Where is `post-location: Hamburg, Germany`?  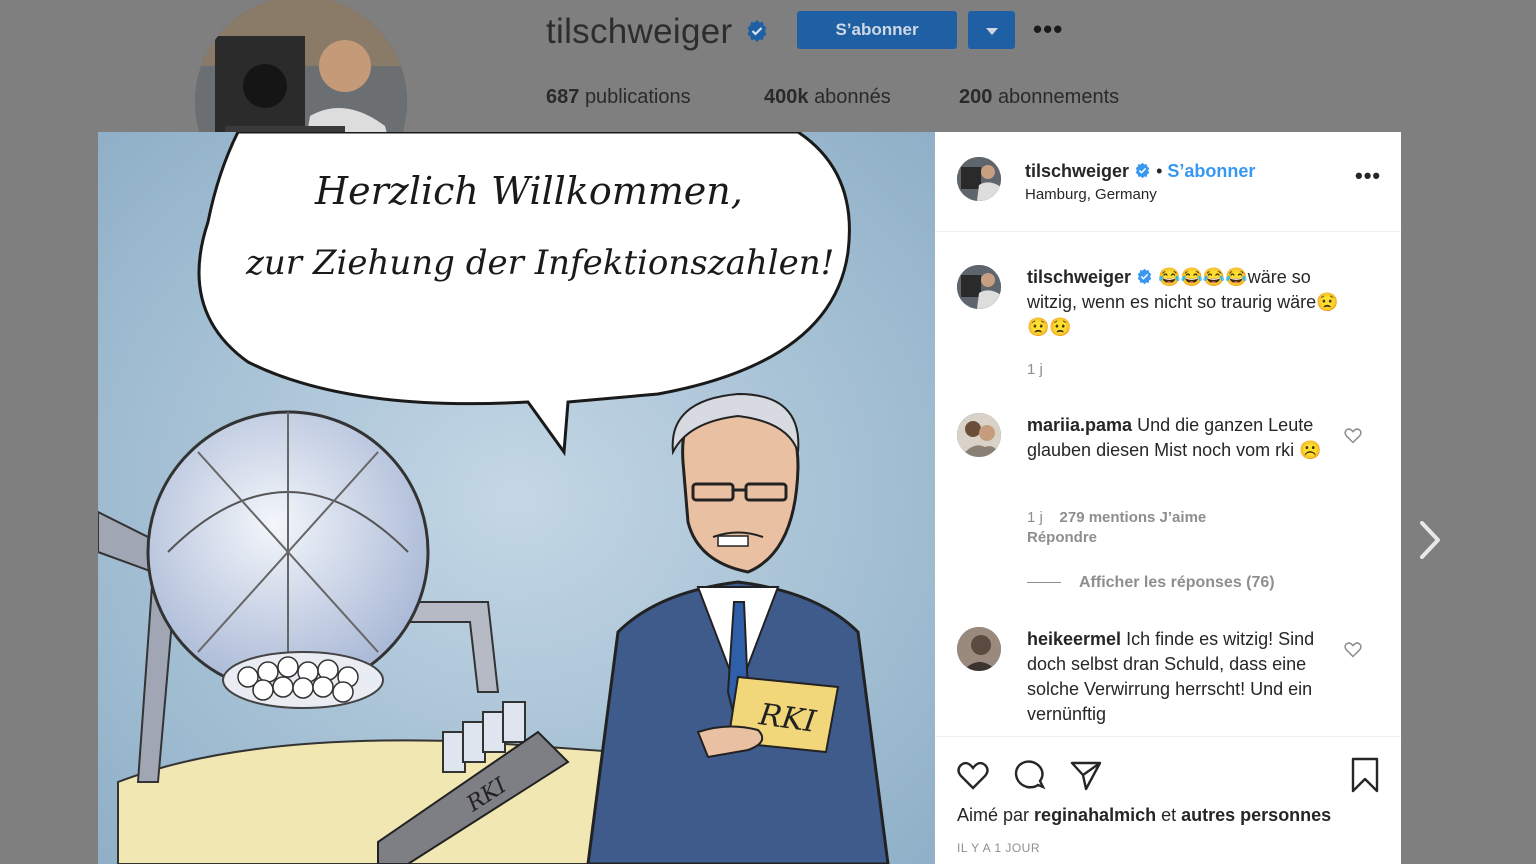 post-location: Hamburg, Germany is located at coordinates (1091, 194).